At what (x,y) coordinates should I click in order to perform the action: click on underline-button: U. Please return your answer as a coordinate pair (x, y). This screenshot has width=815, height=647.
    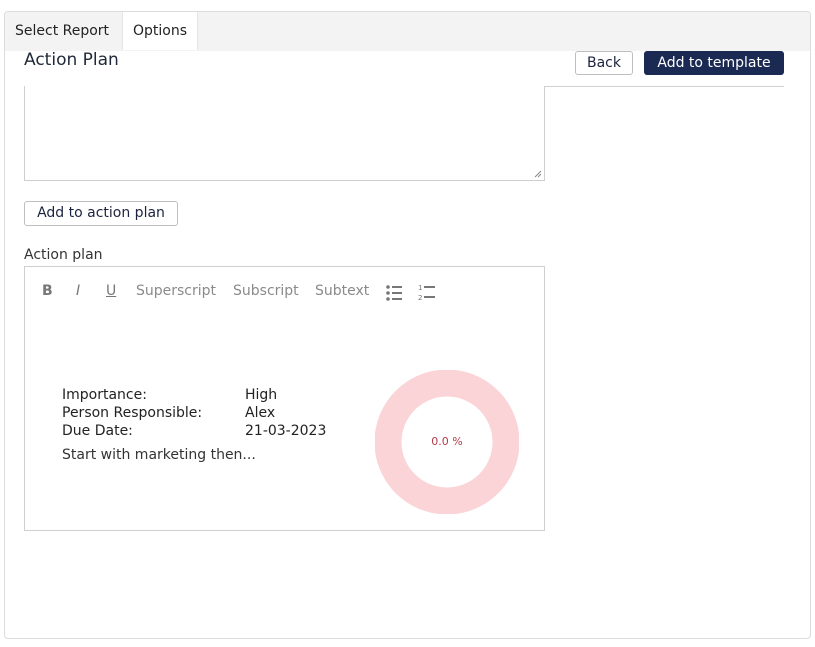
    Looking at the image, I should click on (111, 291).